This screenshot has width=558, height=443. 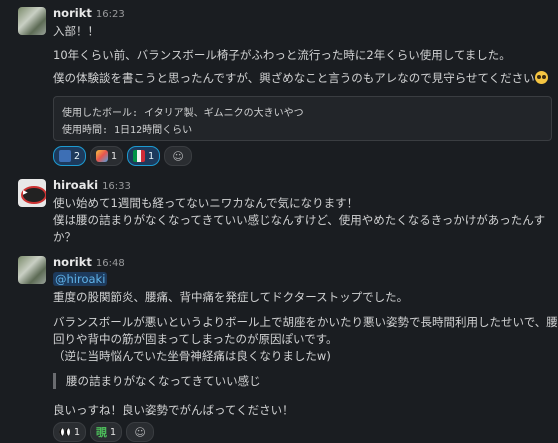 I want to click on mention-line: @hiroaki, so click(x=80, y=279).